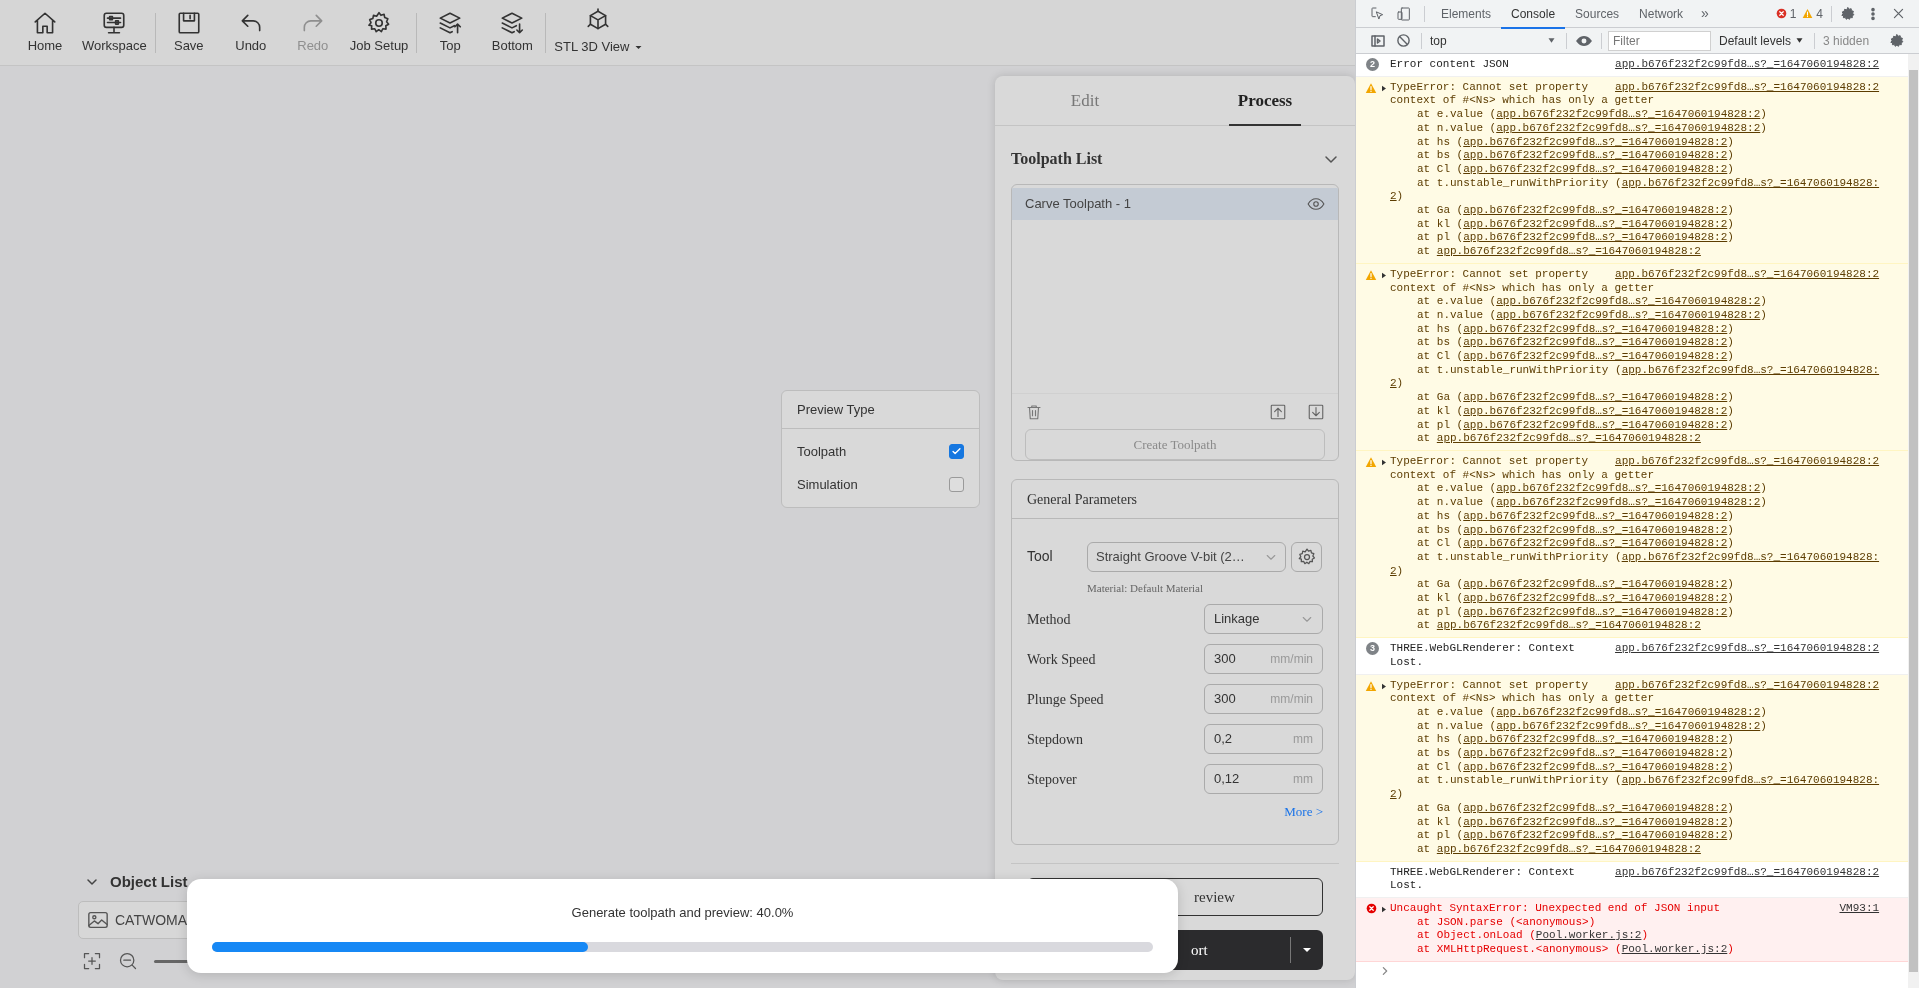 The height and width of the screenshot is (988, 1919). What do you see at coordinates (379, 32) in the screenshot?
I see `toolbar-button: Job Setup` at bounding box center [379, 32].